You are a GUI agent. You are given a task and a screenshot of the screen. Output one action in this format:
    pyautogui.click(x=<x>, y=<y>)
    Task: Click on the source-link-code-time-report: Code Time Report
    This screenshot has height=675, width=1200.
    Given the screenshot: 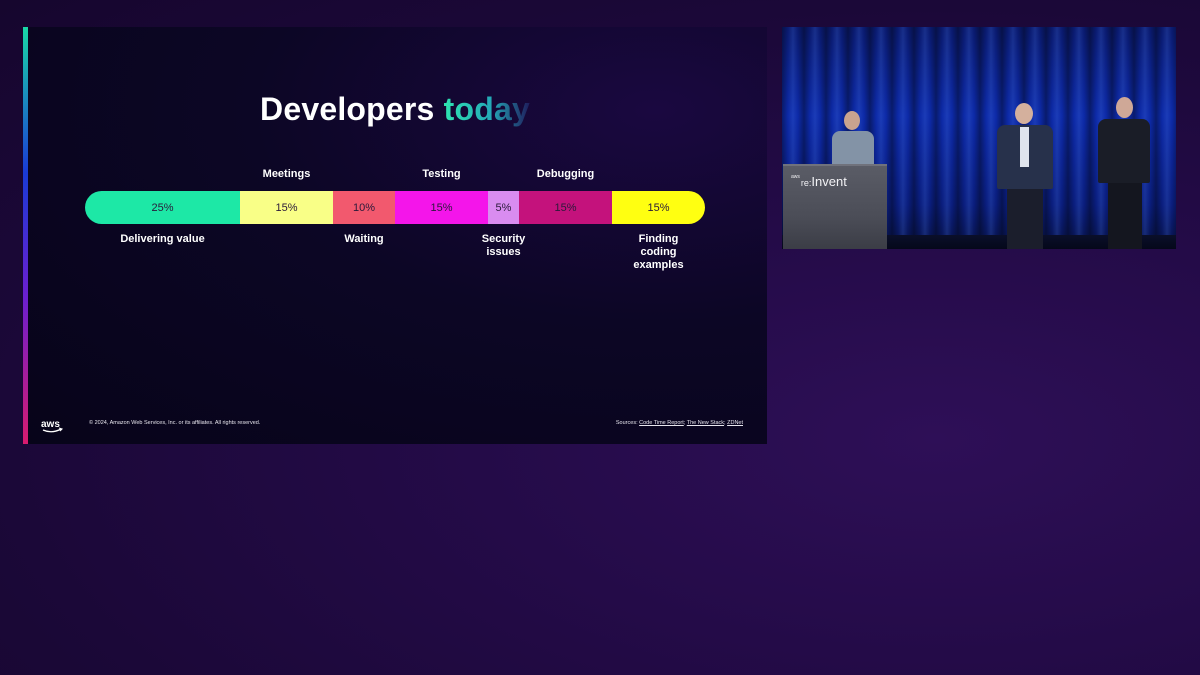 What is the action you would take?
    pyautogui.click(x=661, y=423)
    